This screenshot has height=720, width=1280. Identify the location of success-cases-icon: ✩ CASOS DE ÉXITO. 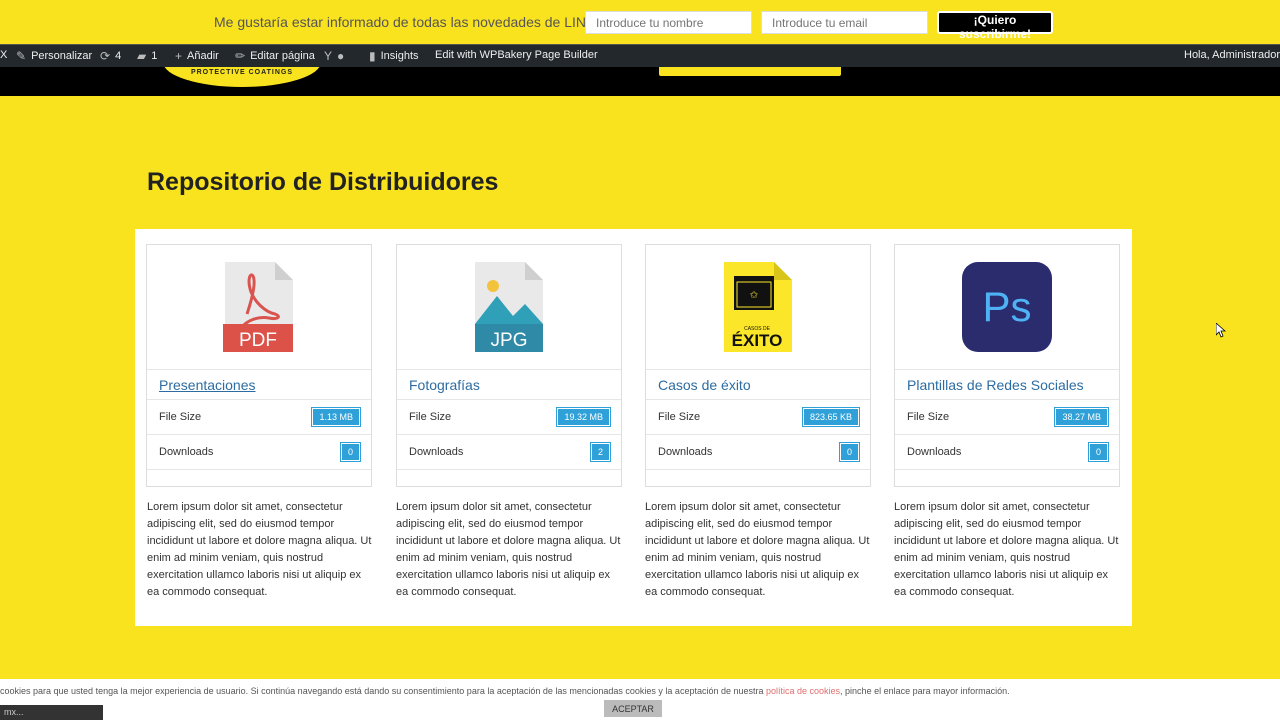
(758, 307).